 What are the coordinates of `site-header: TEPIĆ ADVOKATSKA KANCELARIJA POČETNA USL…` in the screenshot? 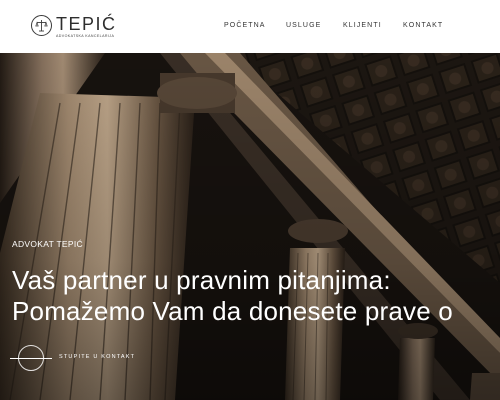 It's located at (250, 26).